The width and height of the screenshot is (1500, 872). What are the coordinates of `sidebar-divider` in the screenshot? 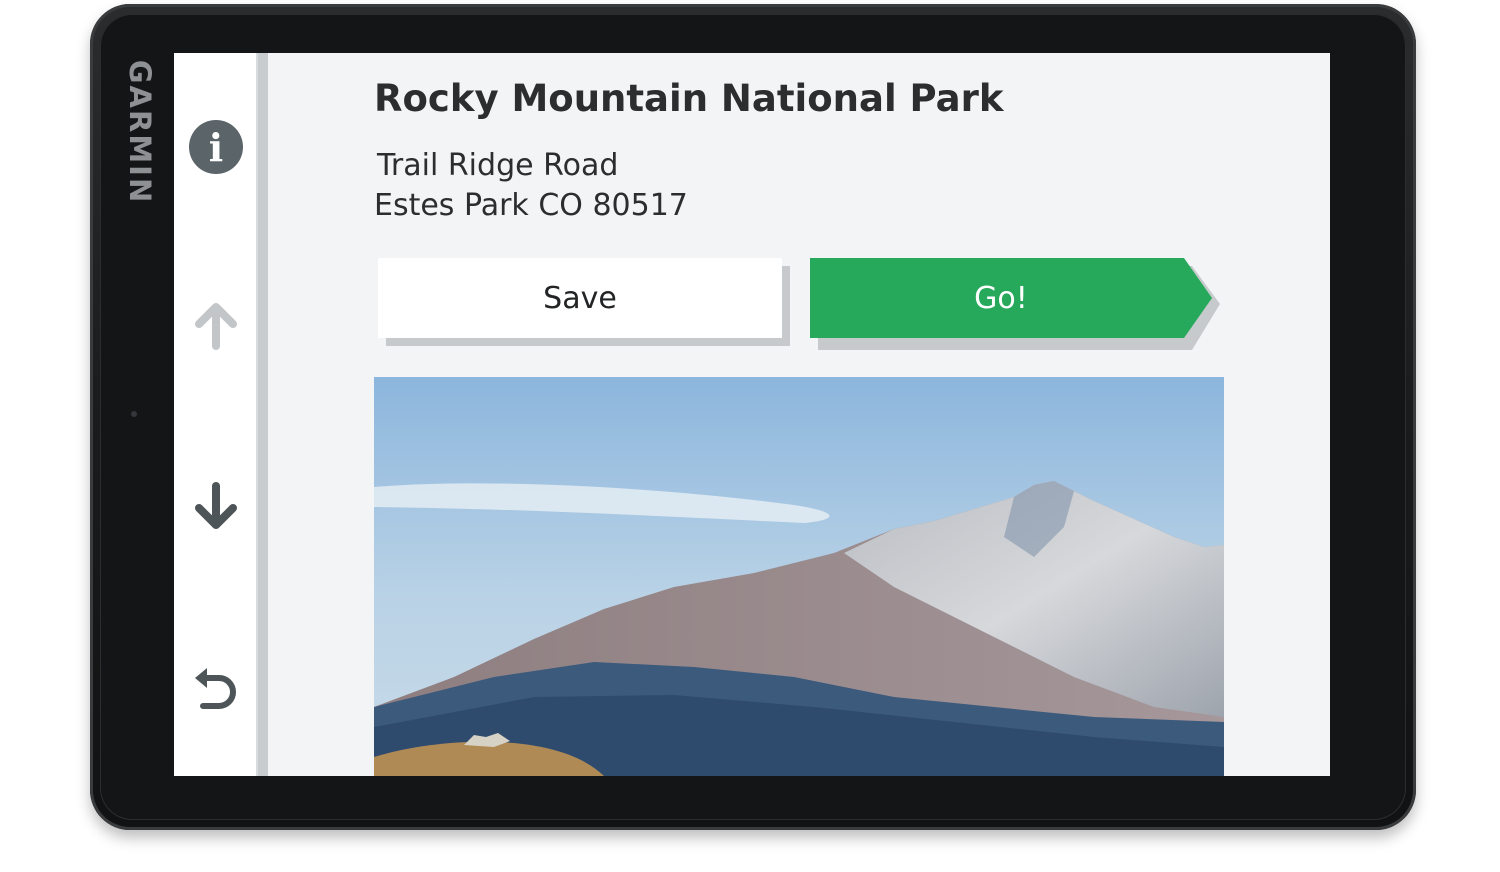 It's located at (262, 414).